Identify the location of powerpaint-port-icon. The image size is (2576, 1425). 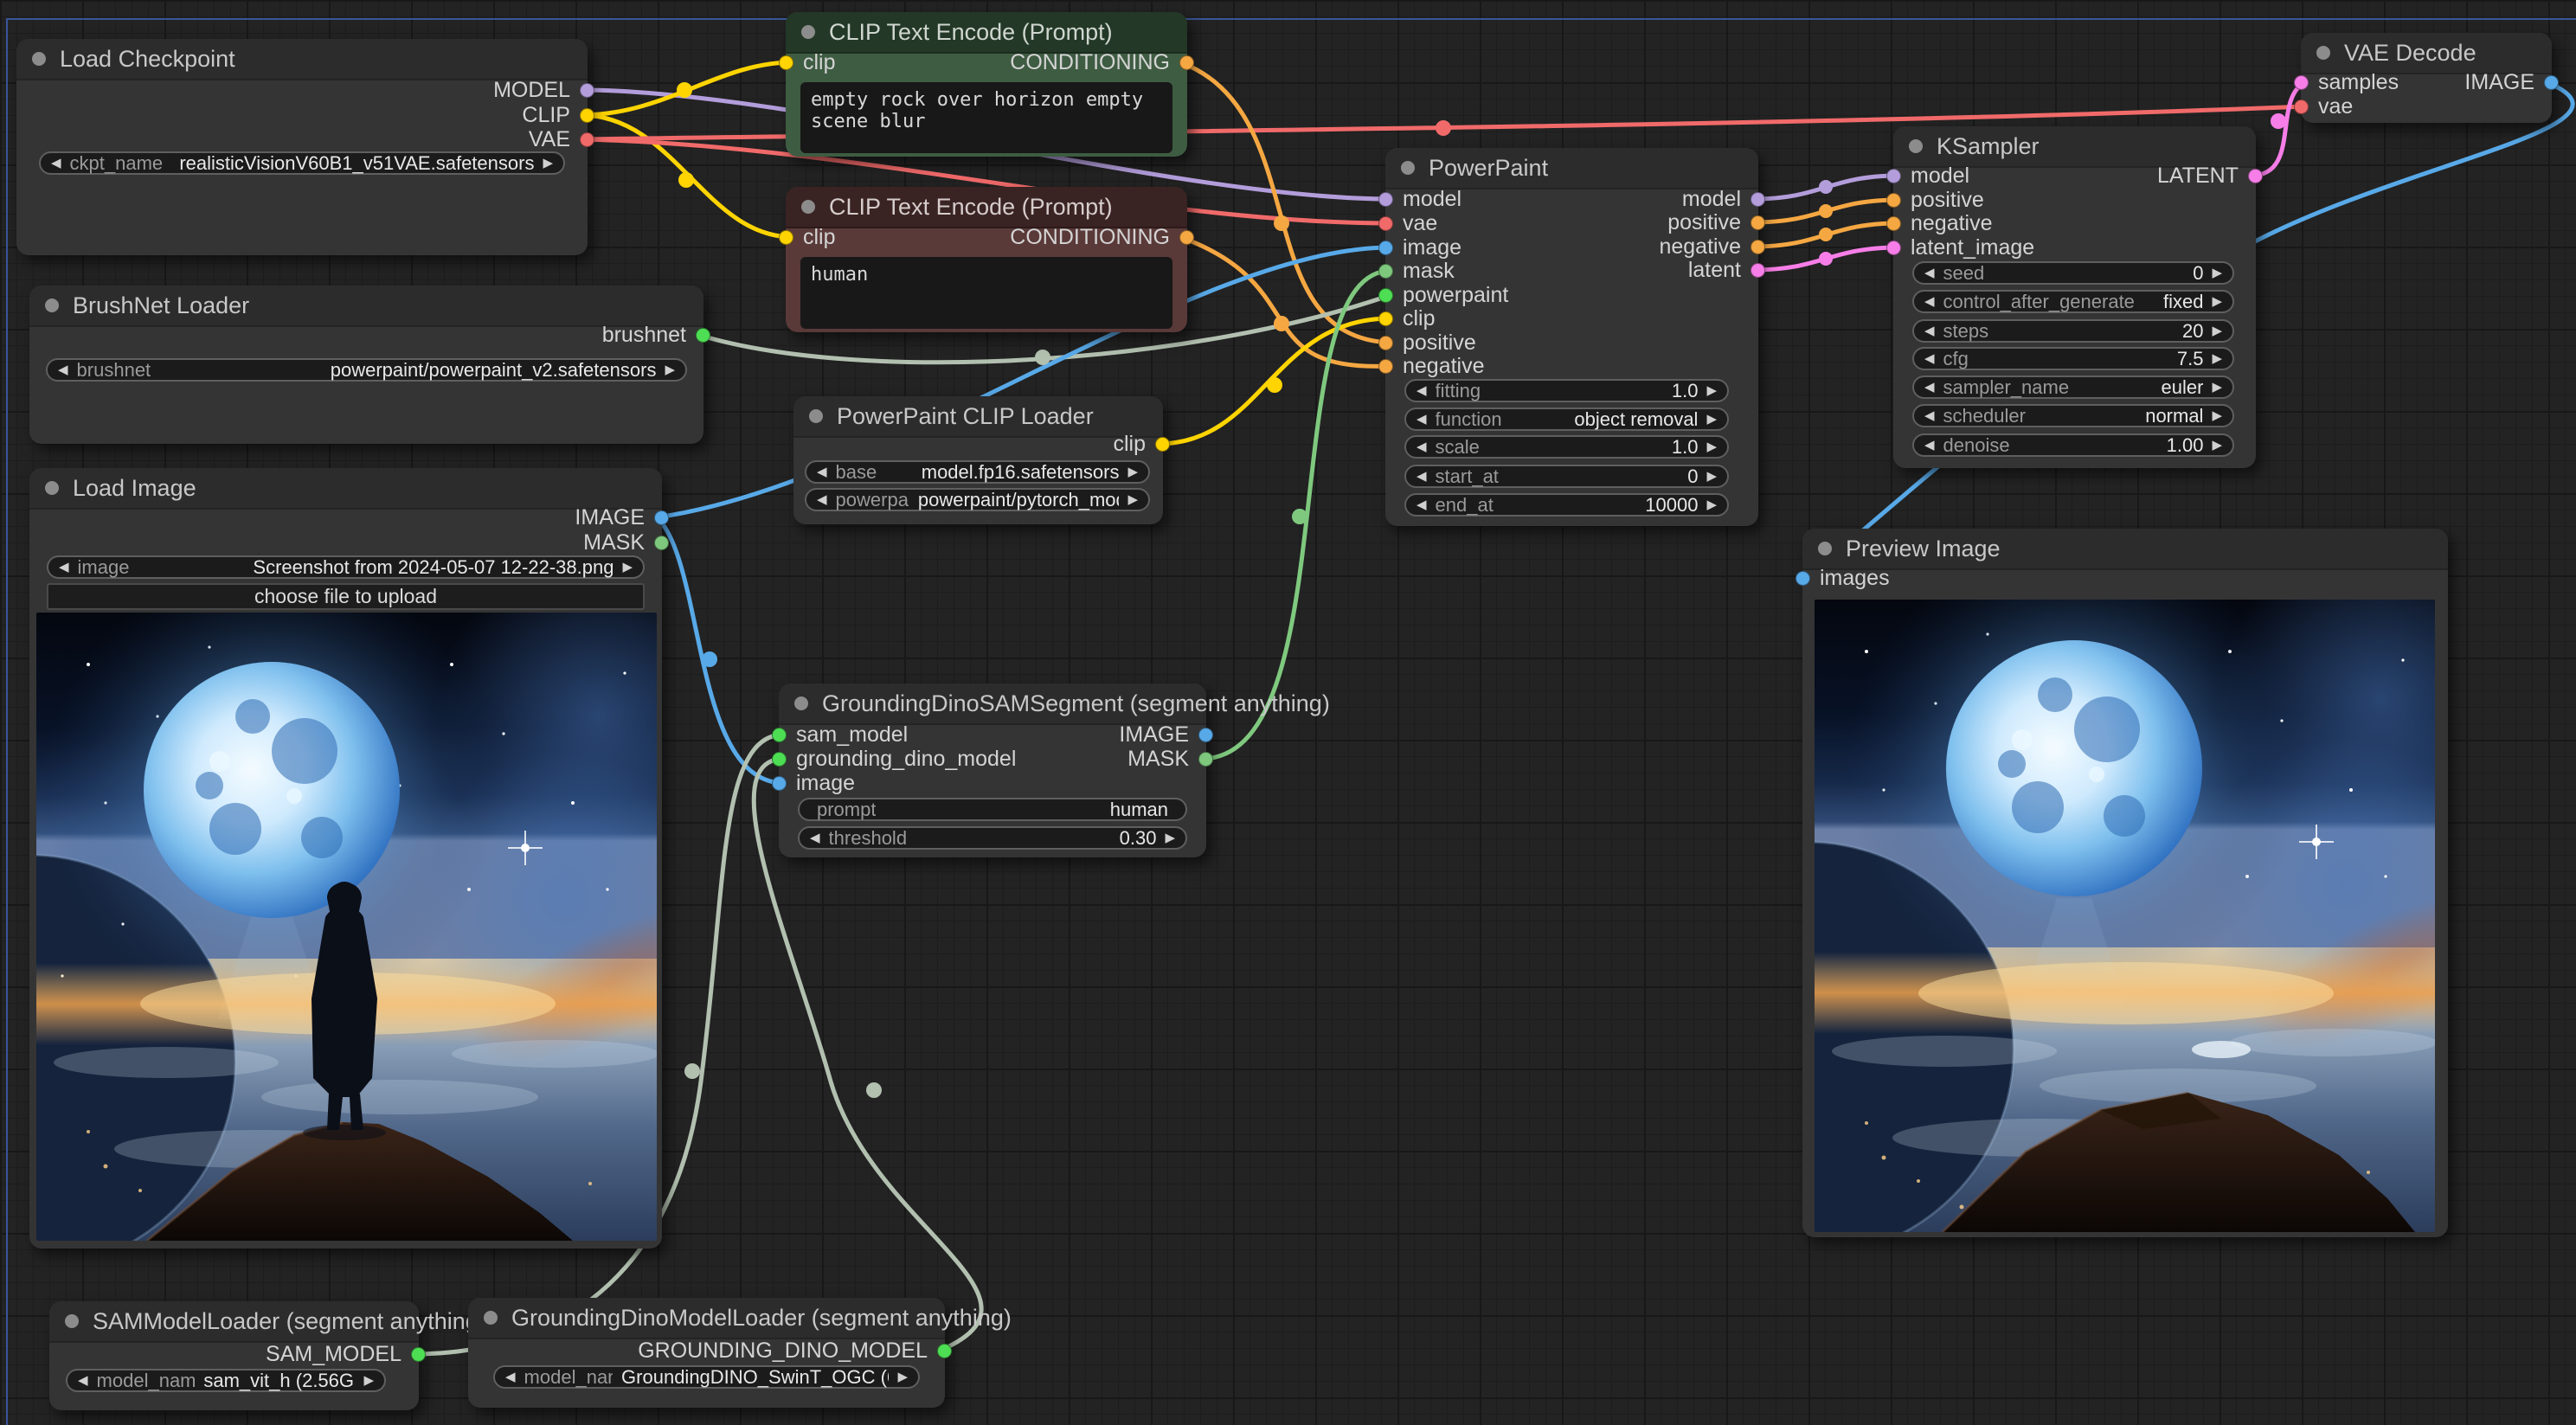
(1385, 295).